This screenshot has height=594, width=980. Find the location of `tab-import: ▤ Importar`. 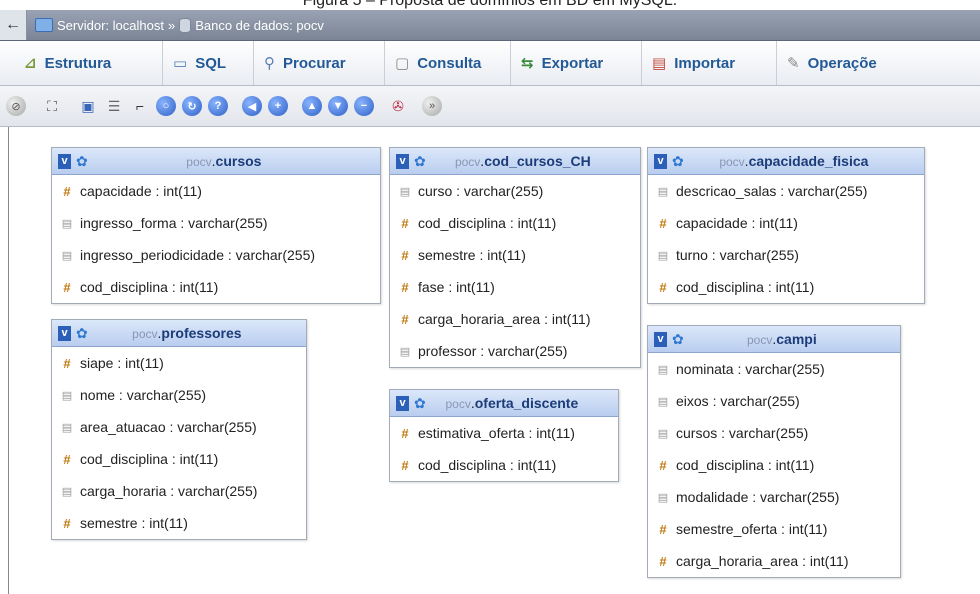

tab-import: ▤ Importar is located at coordinates (709, 63).